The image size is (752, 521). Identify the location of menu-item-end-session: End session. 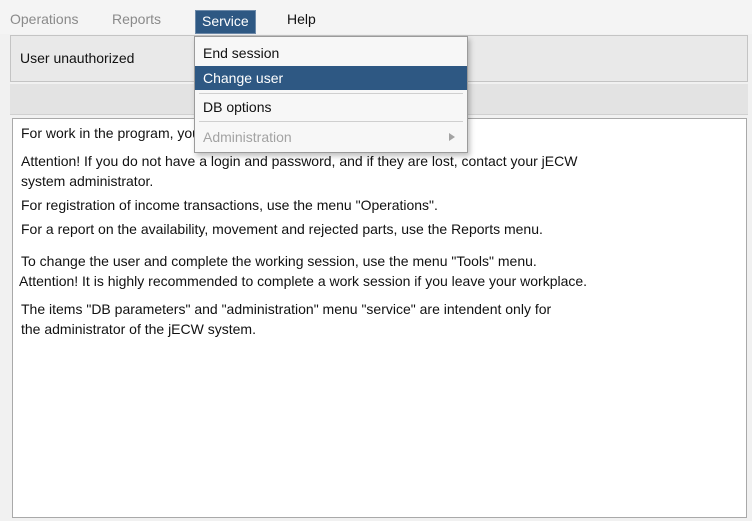
(331, 53).